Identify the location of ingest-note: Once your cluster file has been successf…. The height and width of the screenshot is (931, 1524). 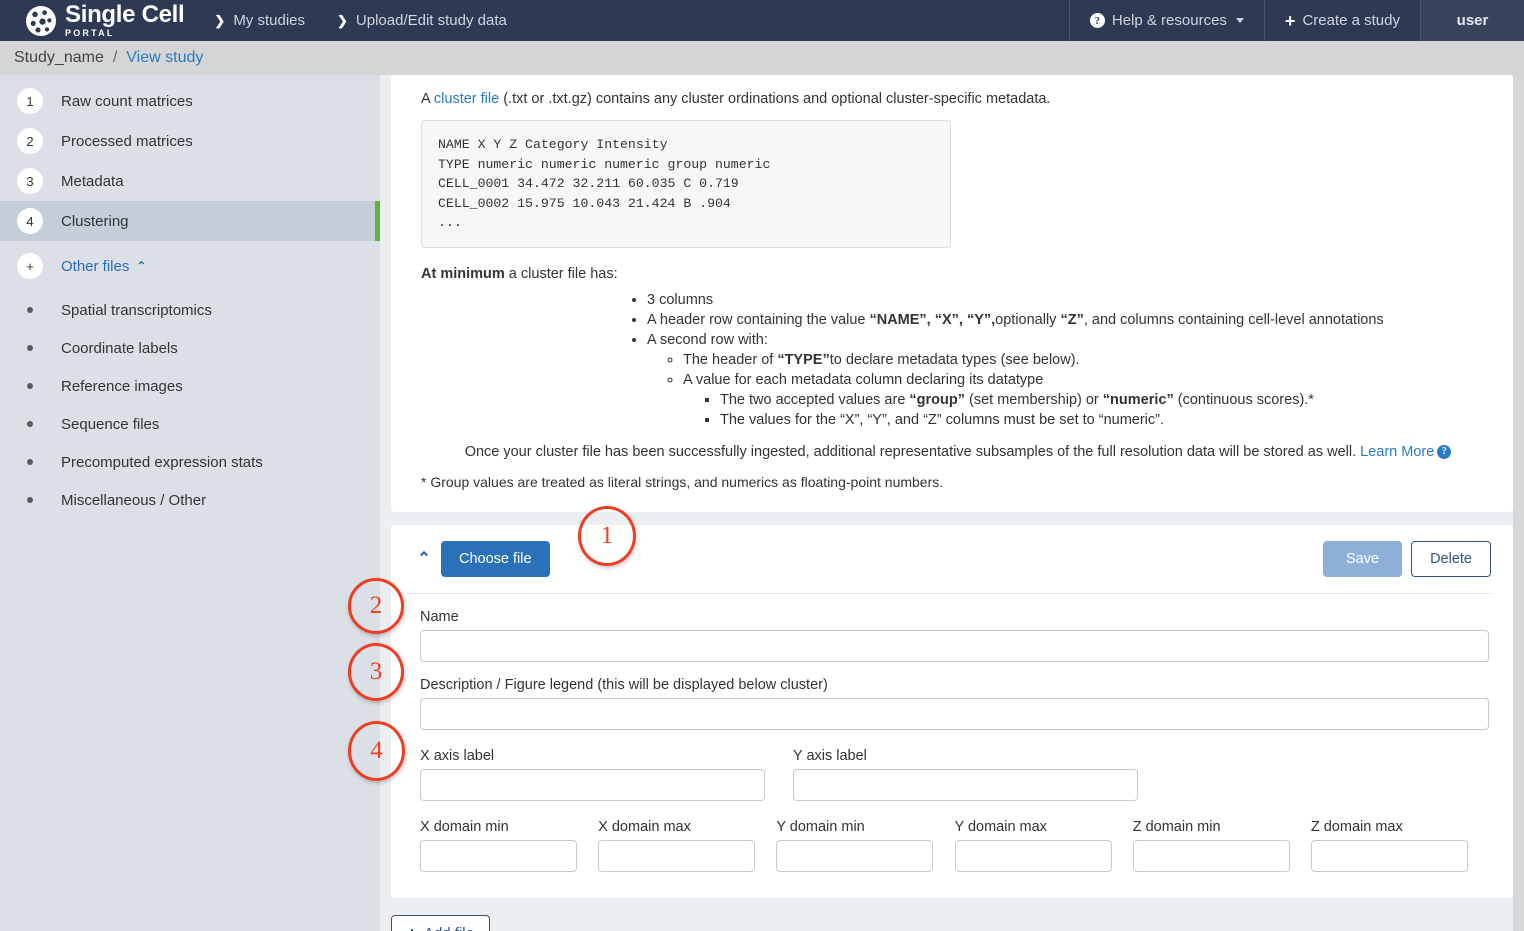
(958, 452).